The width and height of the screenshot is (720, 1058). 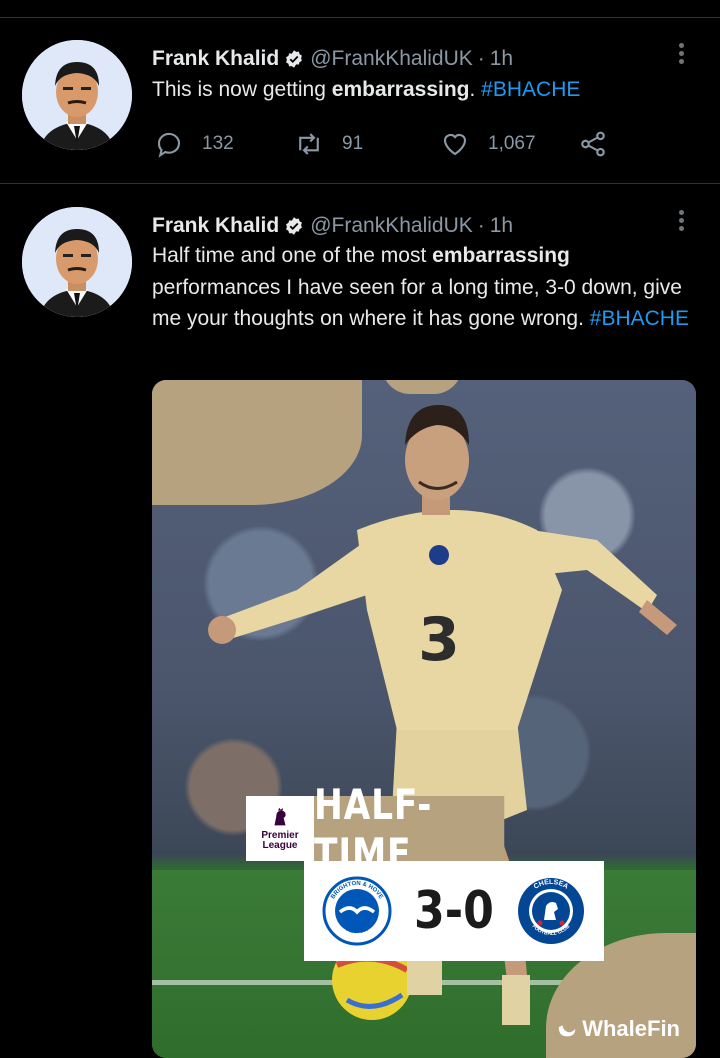 What do you see at coordinates (567, 1031) in the screenshot?
I see `whale-icon` at bounding box center [567, 1031].